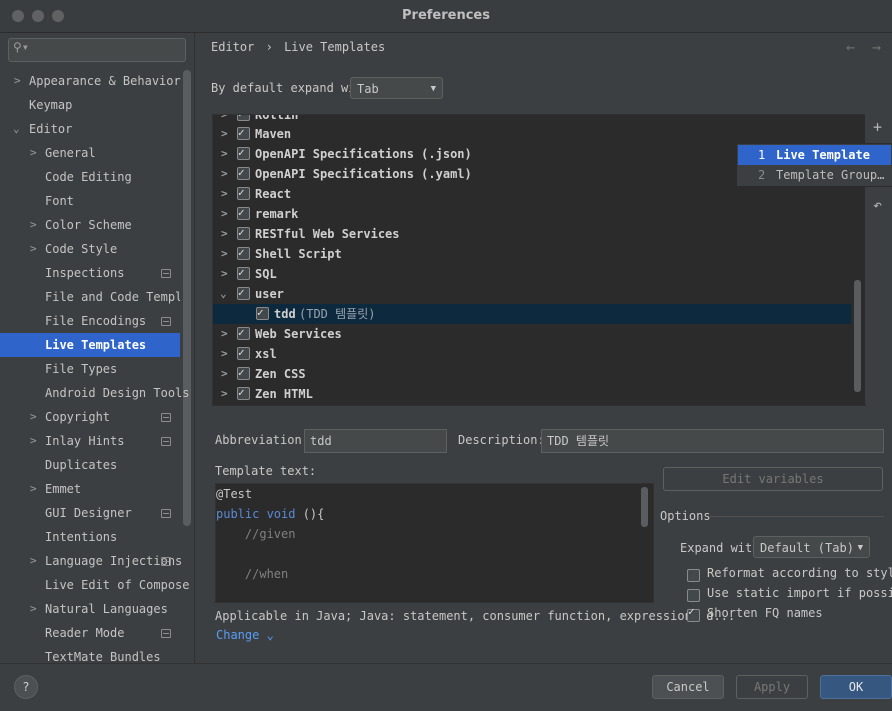 This screenshot has width=892, height=711. I want to click on expand-with-dropdown: Default (Tab) ▼, so click(811, 547).